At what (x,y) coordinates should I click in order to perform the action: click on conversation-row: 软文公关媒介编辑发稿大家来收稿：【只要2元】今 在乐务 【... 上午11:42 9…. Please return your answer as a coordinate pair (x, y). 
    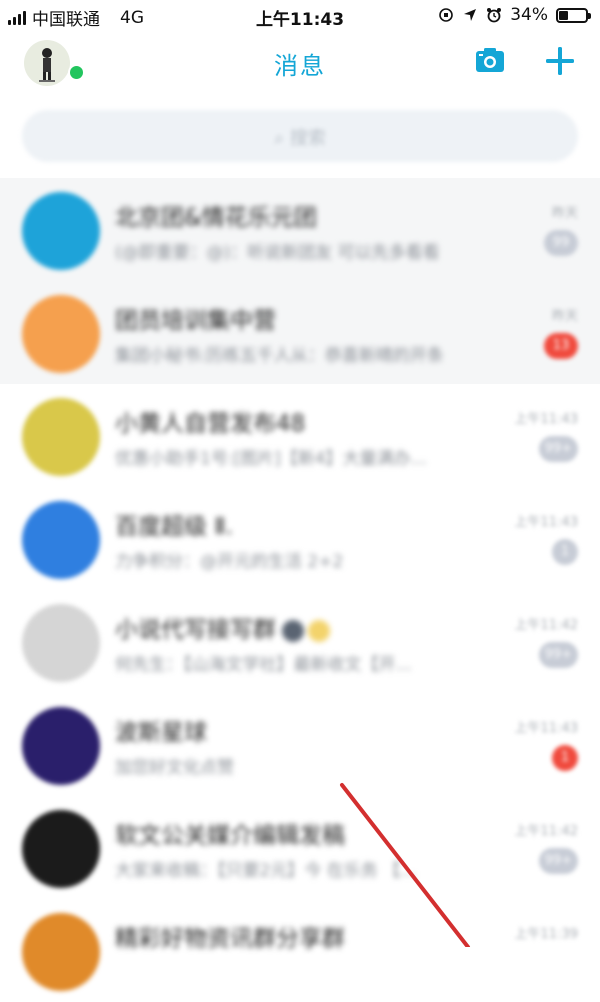
    Looking at the image, I should click on (300, 847).